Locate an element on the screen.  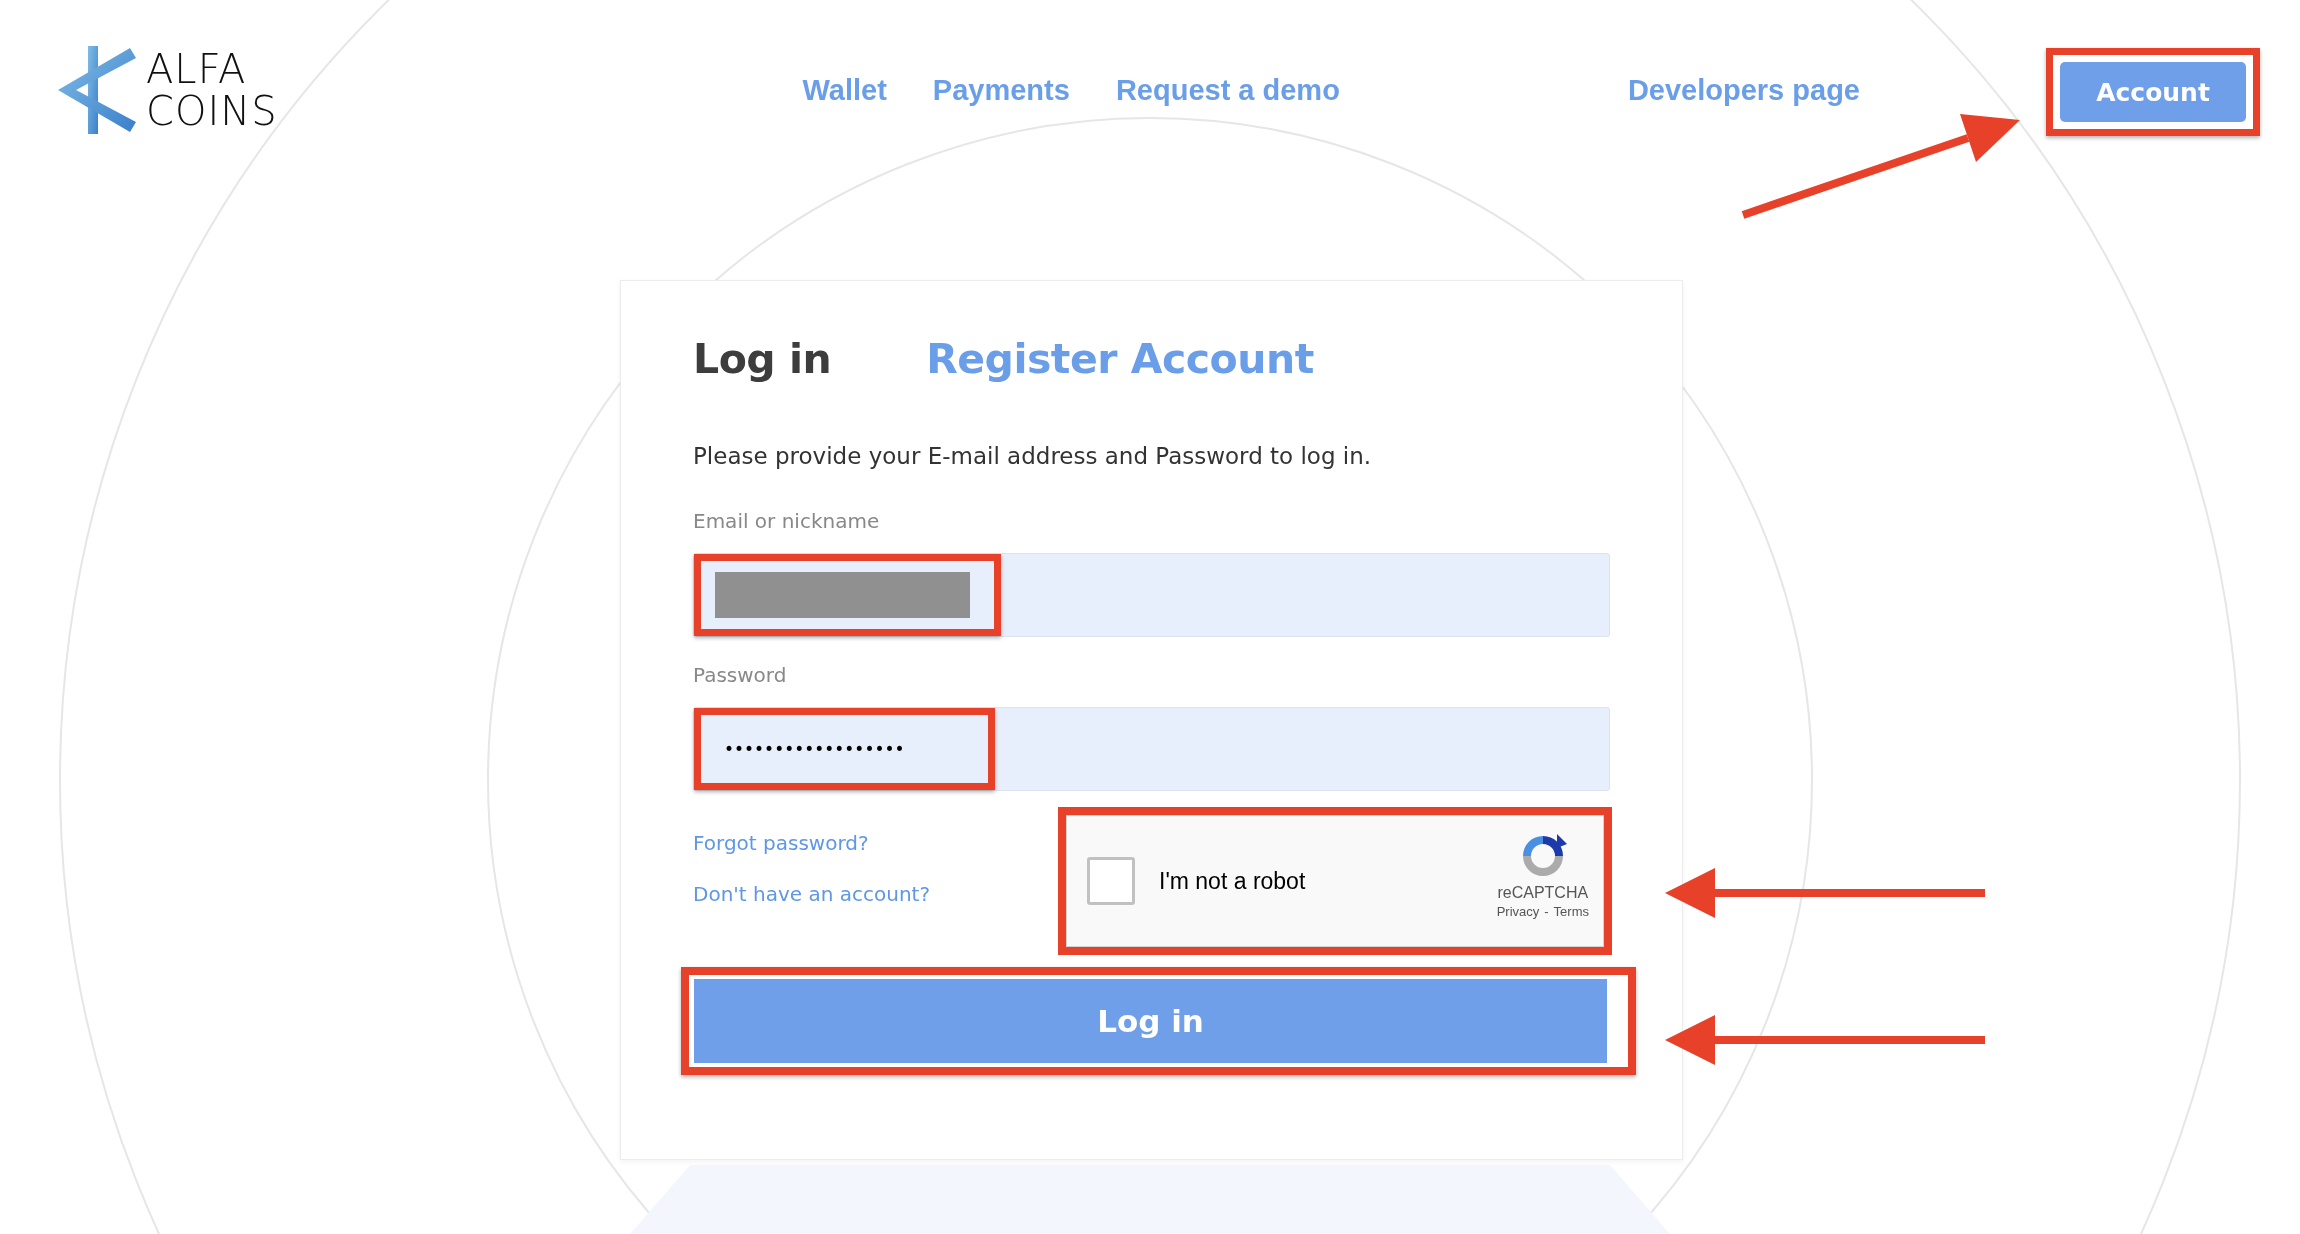
tab: Register Account is located at coordinates (1120, 359).